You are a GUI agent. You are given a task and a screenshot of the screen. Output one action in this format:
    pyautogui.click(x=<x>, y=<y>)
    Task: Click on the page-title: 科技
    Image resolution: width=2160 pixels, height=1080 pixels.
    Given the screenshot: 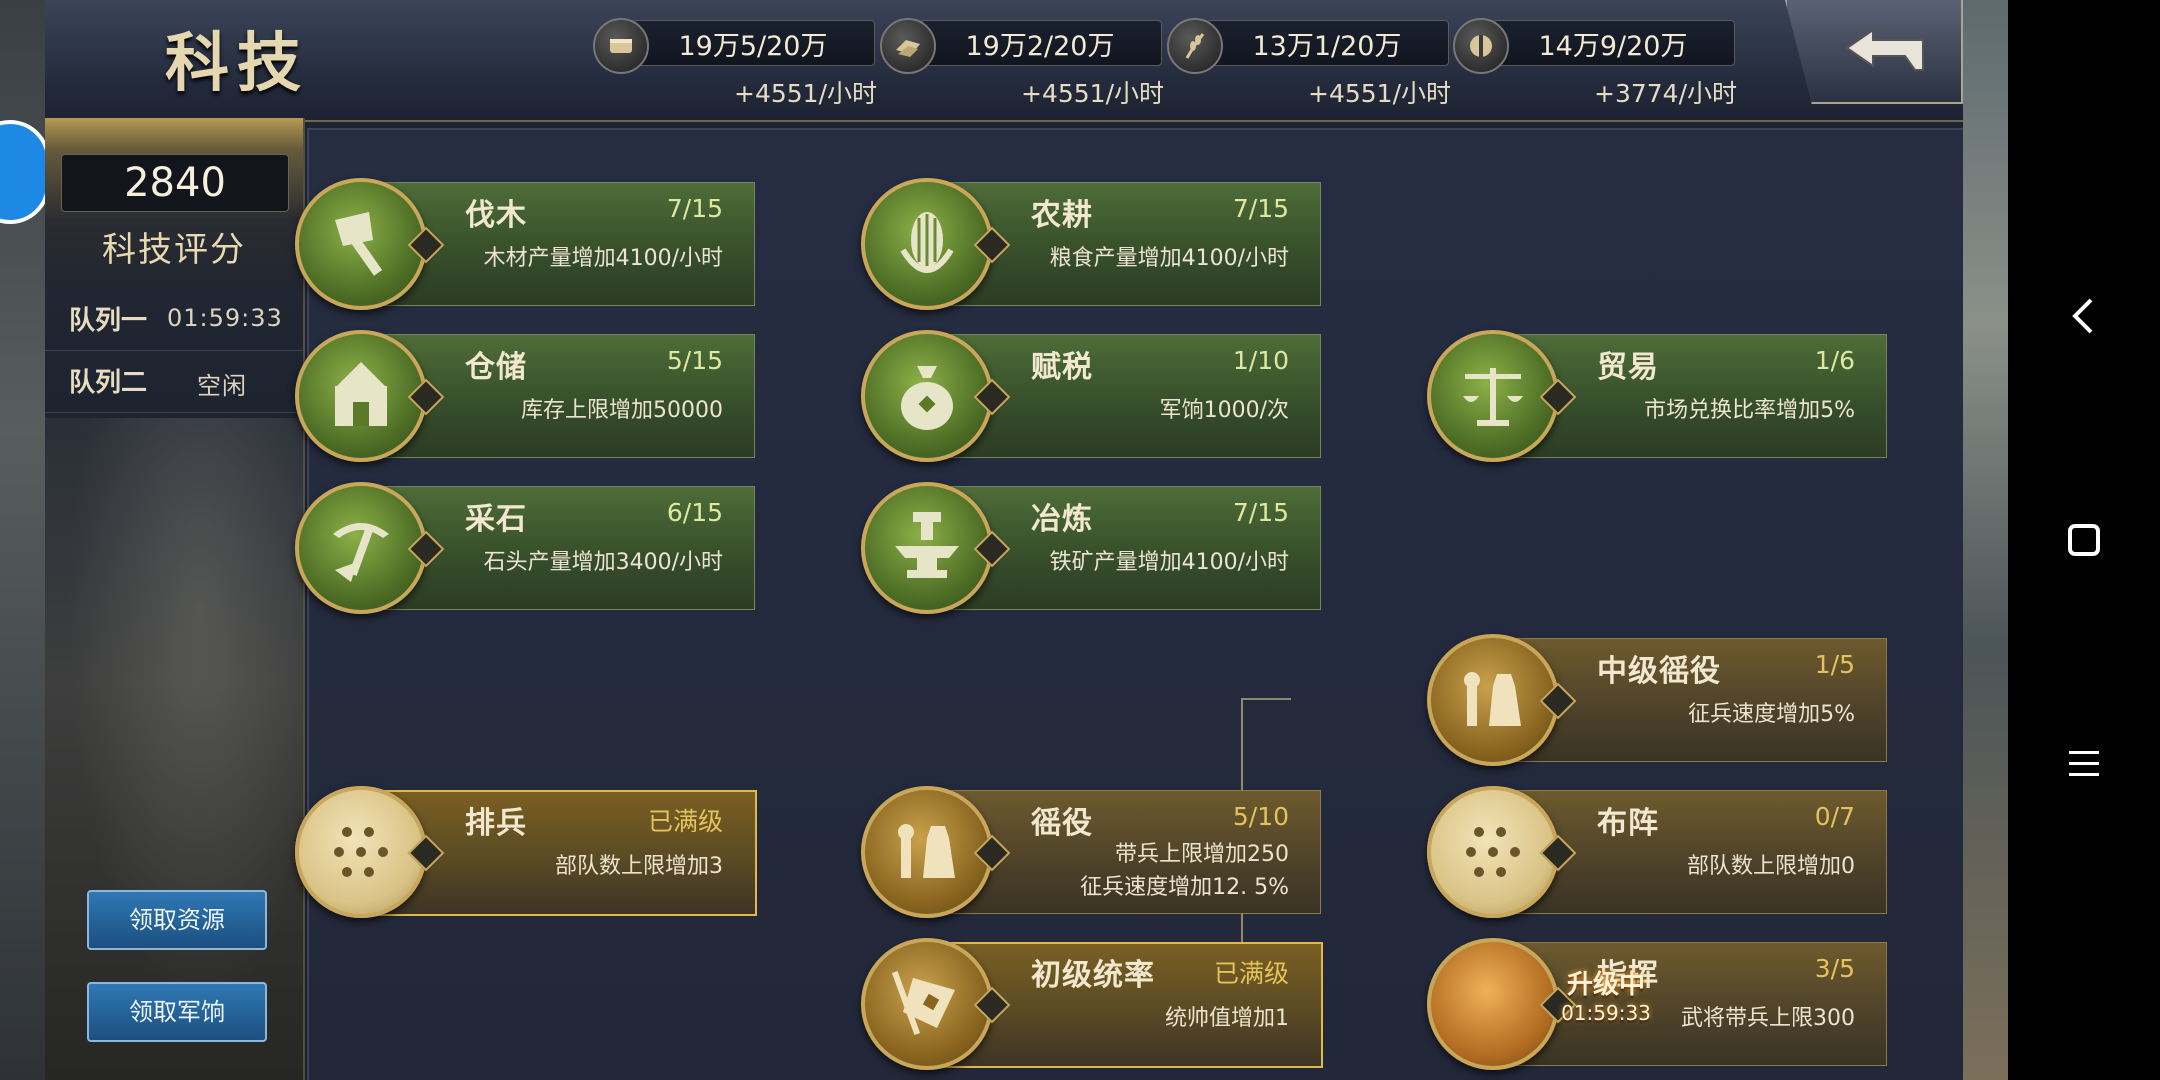 What is the action you would take?
    pyautogui.click(x=237, y=63)
    